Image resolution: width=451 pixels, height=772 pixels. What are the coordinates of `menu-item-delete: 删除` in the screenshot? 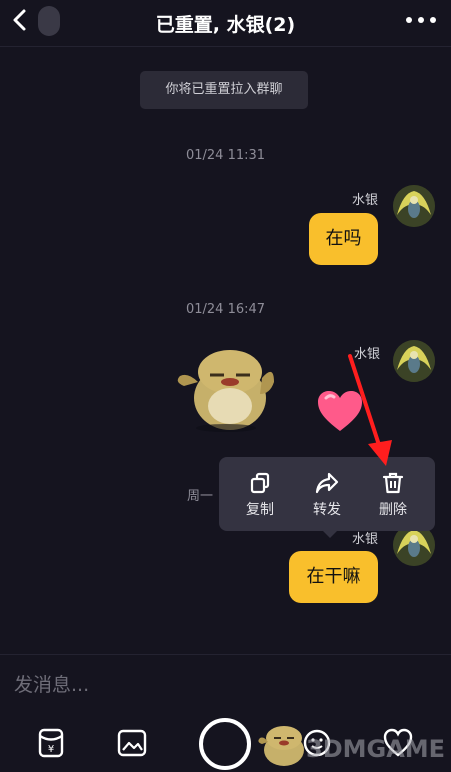 It's located at (393, 495).